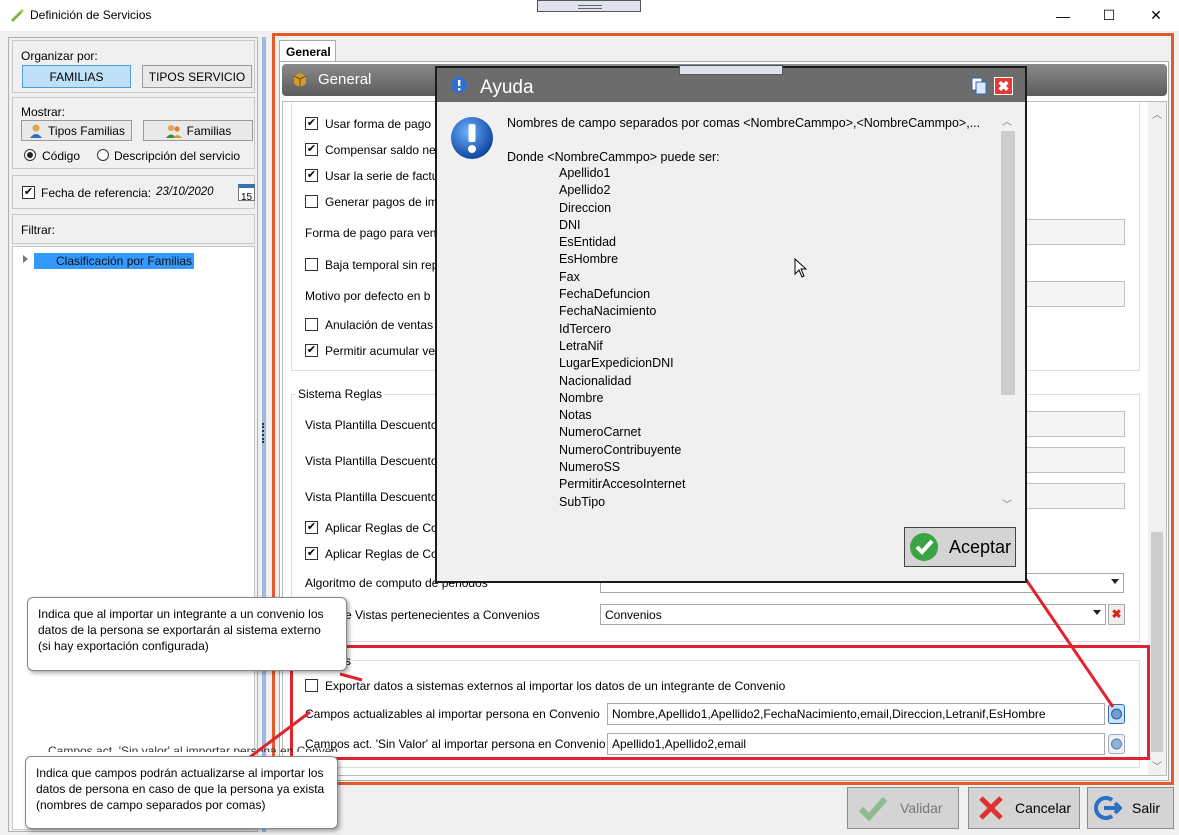 This screenshot has height=835, width=1179. Describe the element at coordinates (582, 501) in the screenshot. I see `field-list-item: SubTipo` at that location.